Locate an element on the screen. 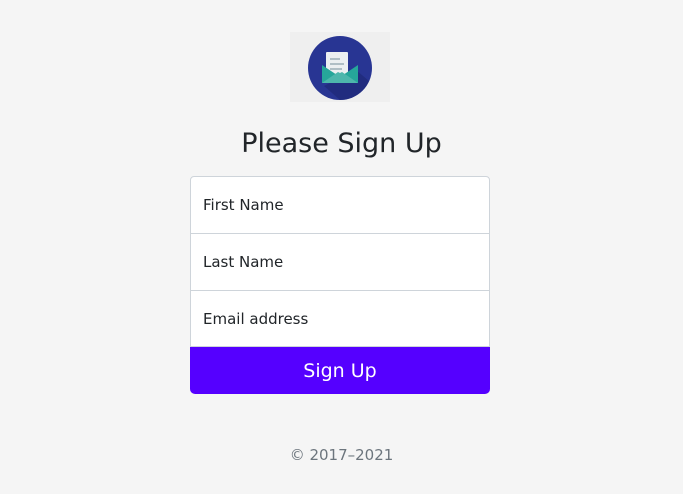  page-title: Please Sign Up is located at coordinates (341, 143).